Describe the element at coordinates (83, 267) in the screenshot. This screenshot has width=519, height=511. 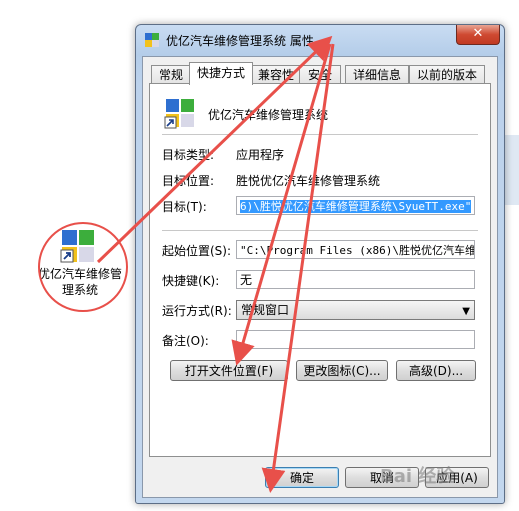
I see `highlight-circle` at that location.